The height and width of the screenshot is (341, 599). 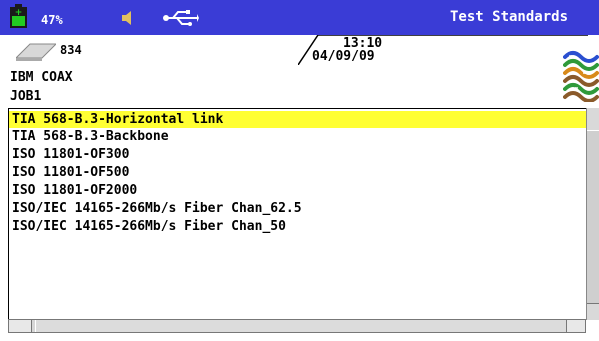 What do you see at coordinates (575, 326) in the screenshot?
I see `scroll-right-button` at bounding box center [575, 326].